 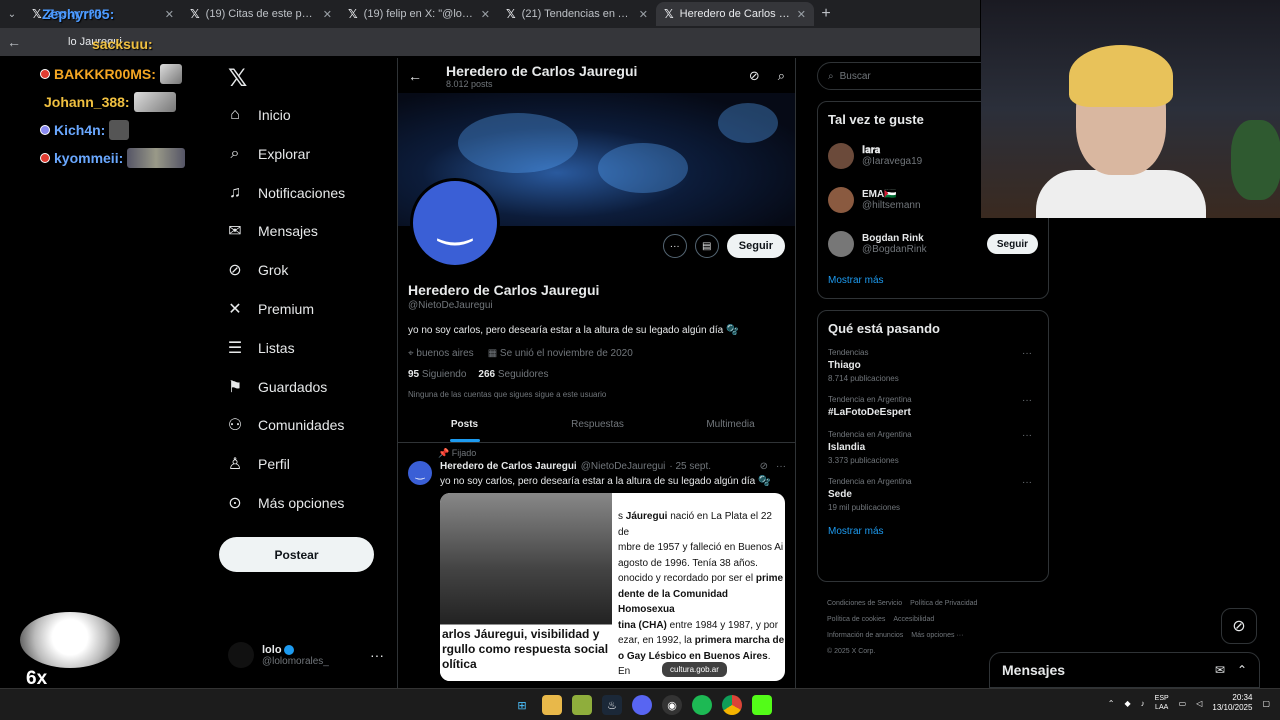 I want to click on messages-drawer: Mensajes ✉ ⌃, so click(x=1124, y=670).